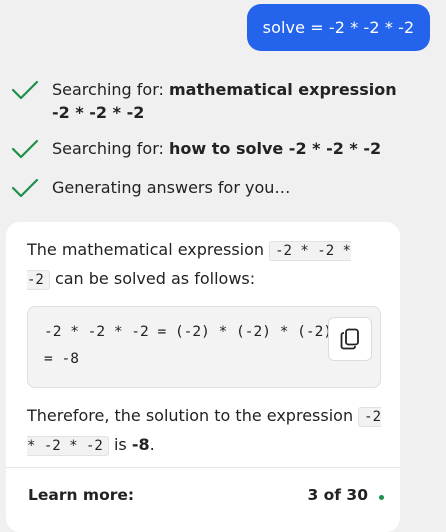 The image size is (446, 532). What do you see at coordinates (81, 495) in the screenshot?
I see `learn-more-label: Learn more:` at bounding box center [81, 495].